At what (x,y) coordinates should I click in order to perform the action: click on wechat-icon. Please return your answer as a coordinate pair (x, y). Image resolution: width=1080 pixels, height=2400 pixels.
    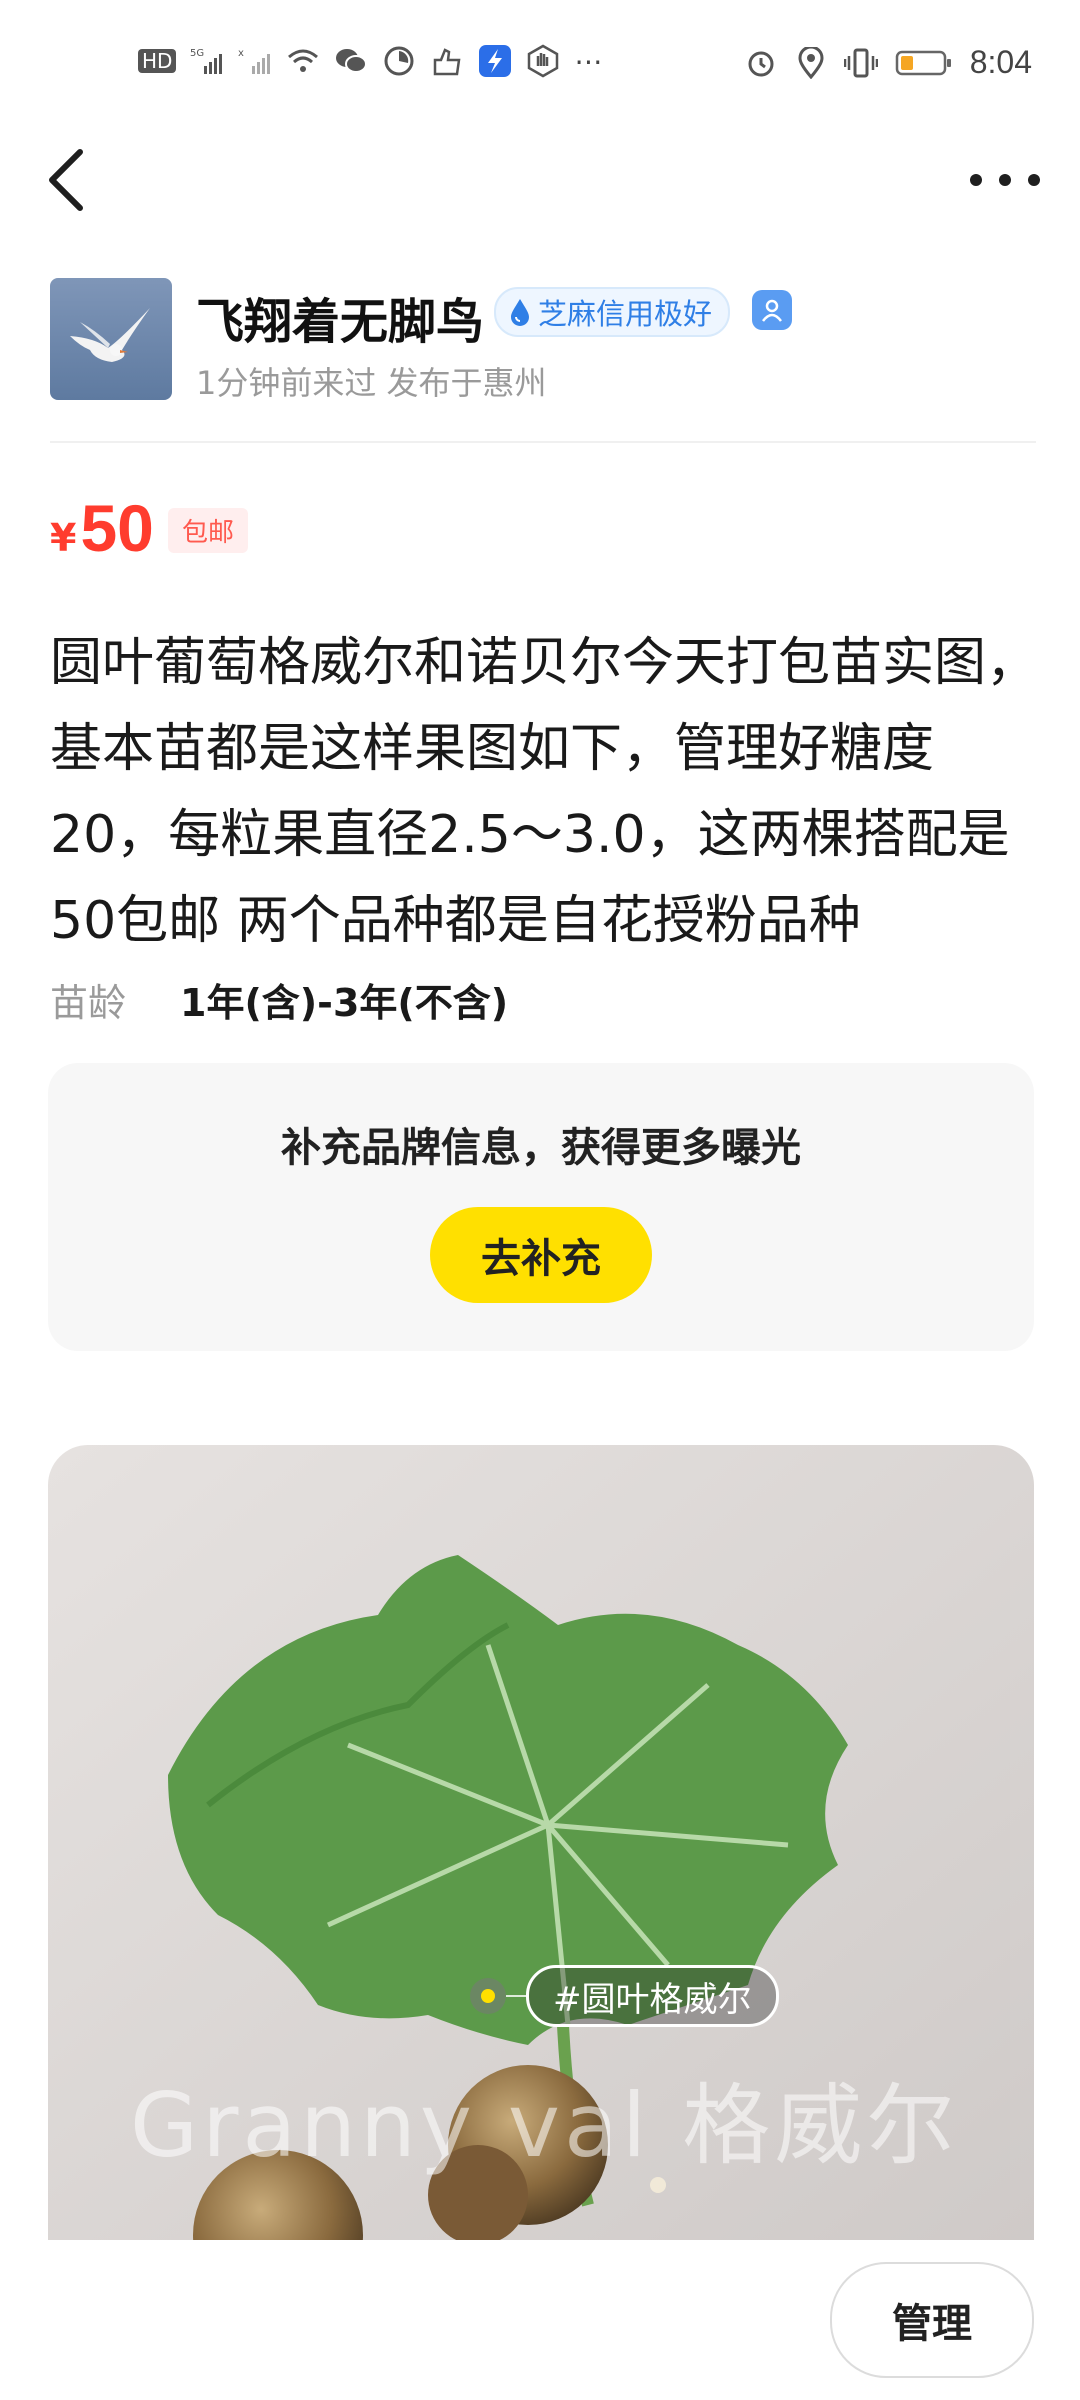
    Looking at the image, I should click on (351, 61).